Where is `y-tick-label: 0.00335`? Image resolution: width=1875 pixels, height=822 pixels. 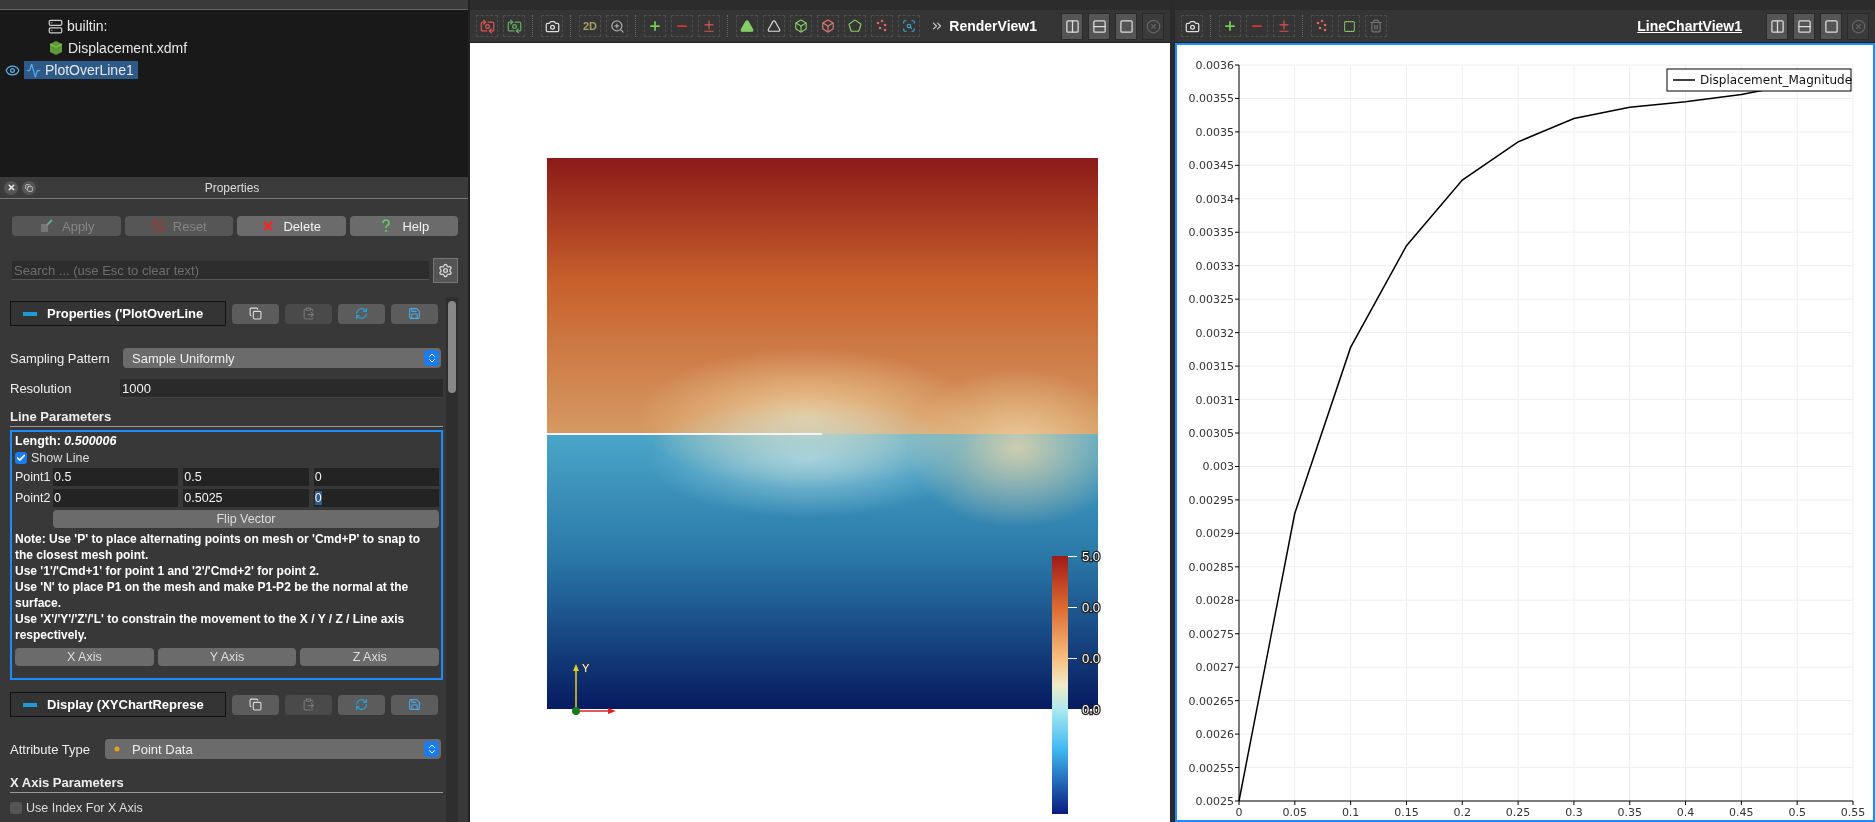 y-tick-label: 0.00335 is located at coordinates (1211, 233).